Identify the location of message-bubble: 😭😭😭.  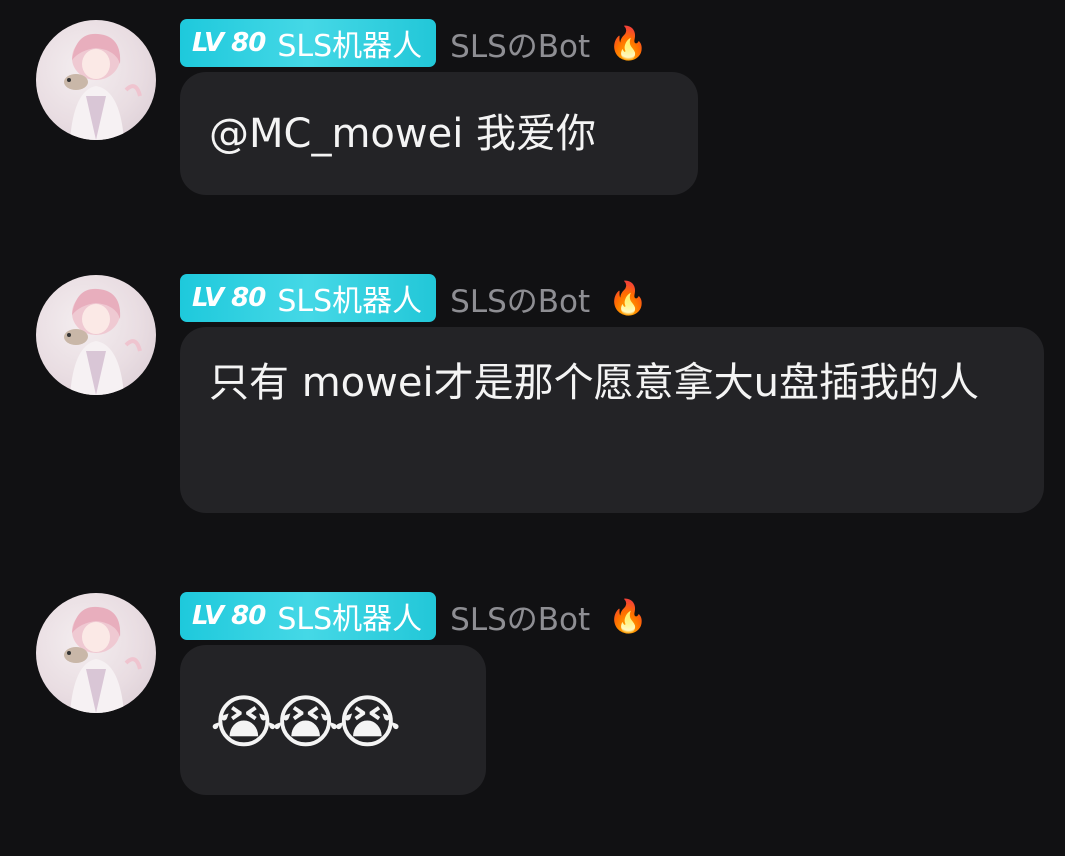
(333, 720).